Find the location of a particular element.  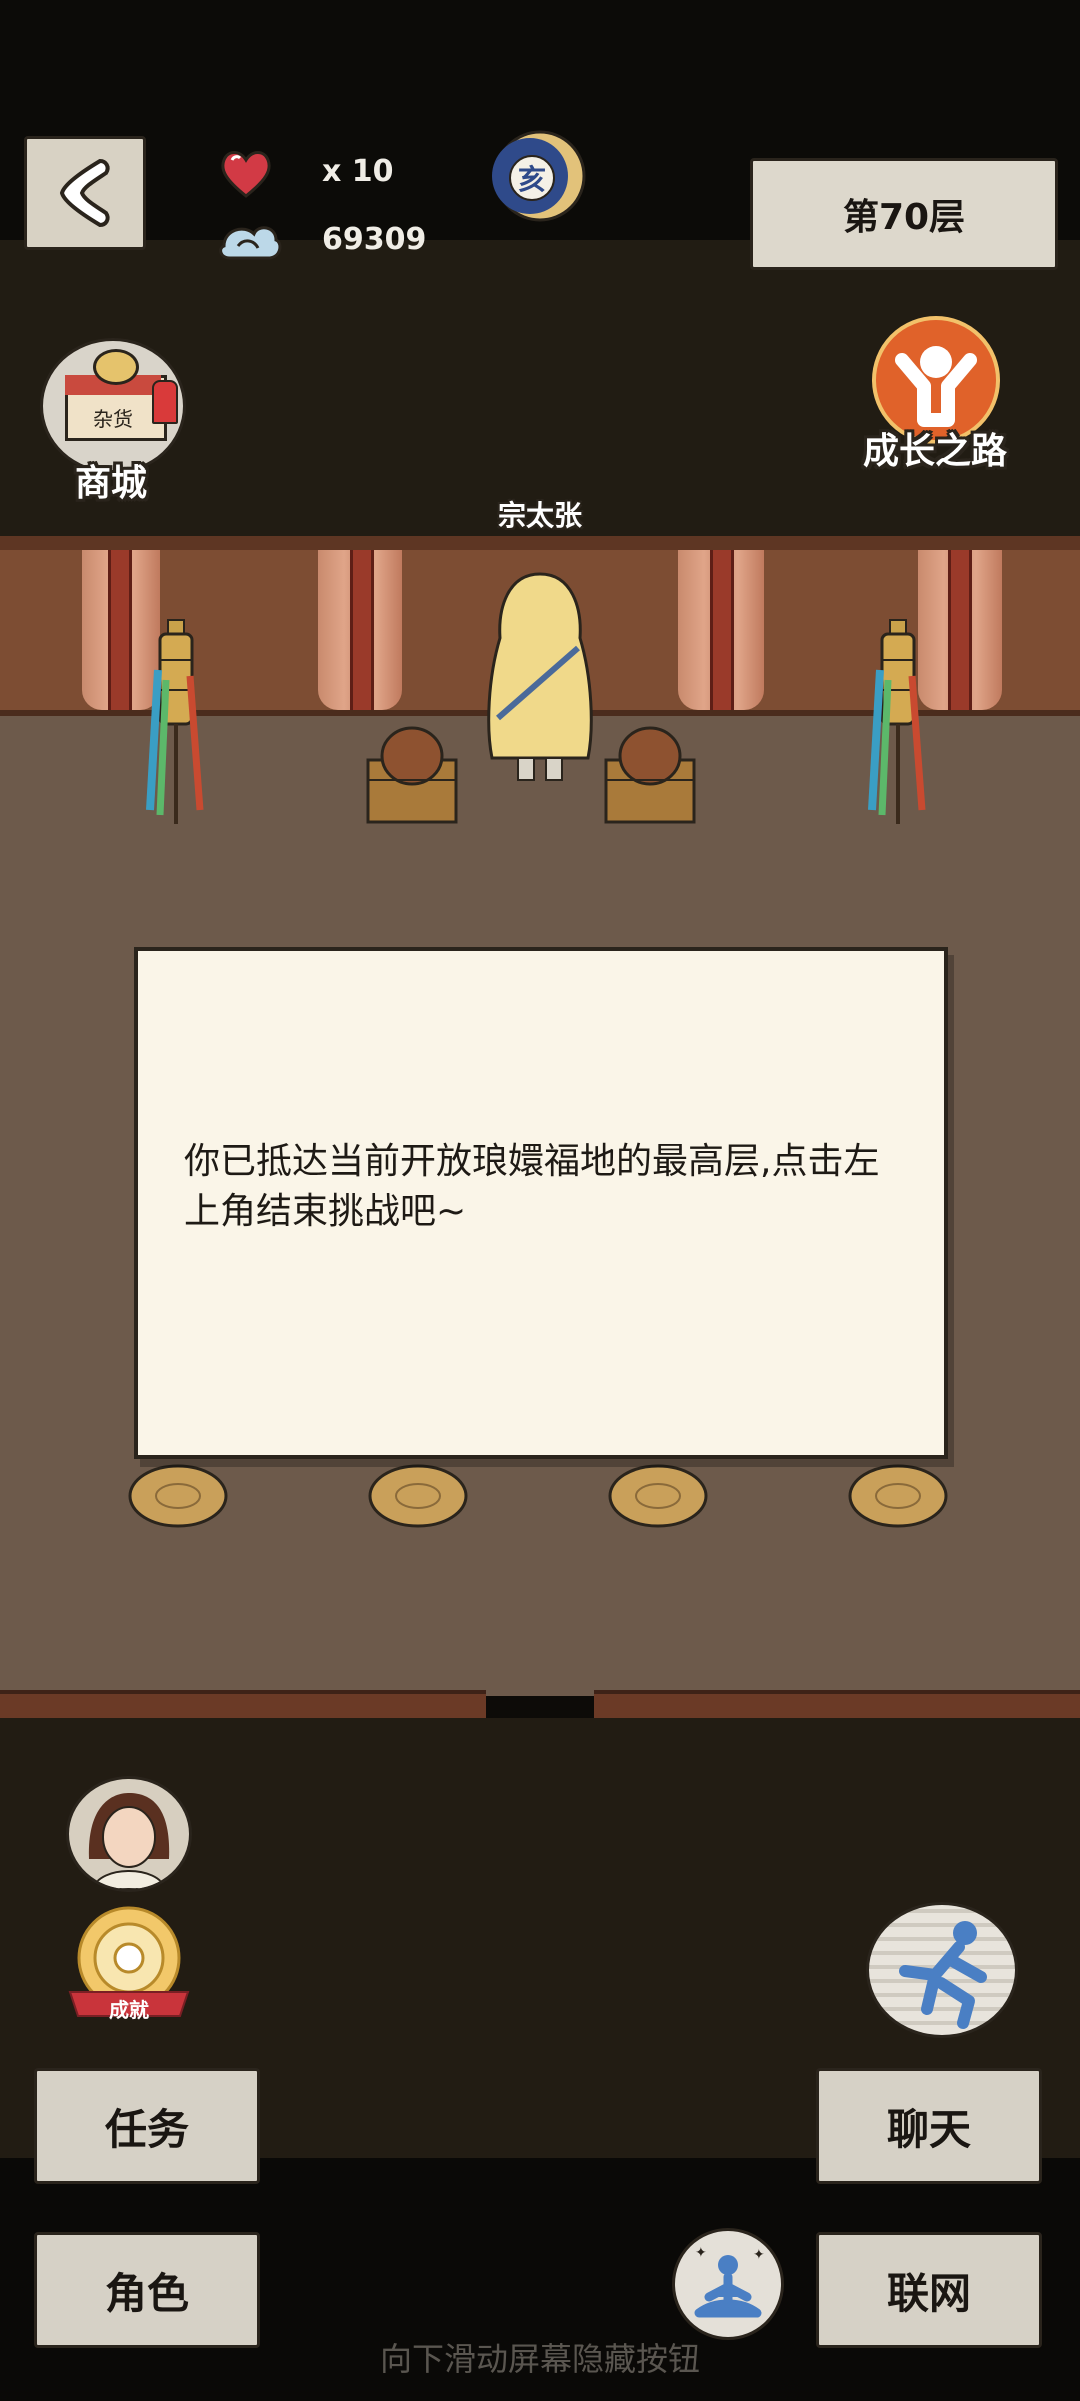

chat-button: 聊天 is located at coordinates (929, 2126).